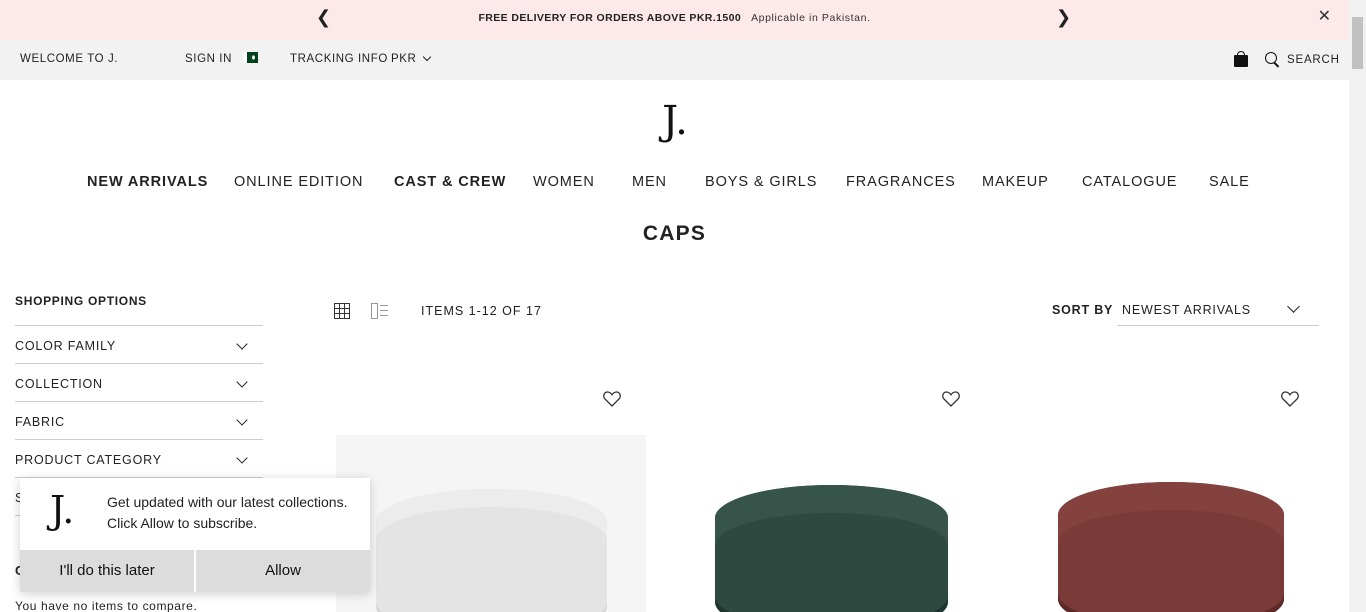 Image resolution: width=1366 pixels, height=612 pixels. What do you see at coordinates (208, 59) in the screenshot?
I see `sign-in-link: SIGN IN` at bounding box center [208, 59].